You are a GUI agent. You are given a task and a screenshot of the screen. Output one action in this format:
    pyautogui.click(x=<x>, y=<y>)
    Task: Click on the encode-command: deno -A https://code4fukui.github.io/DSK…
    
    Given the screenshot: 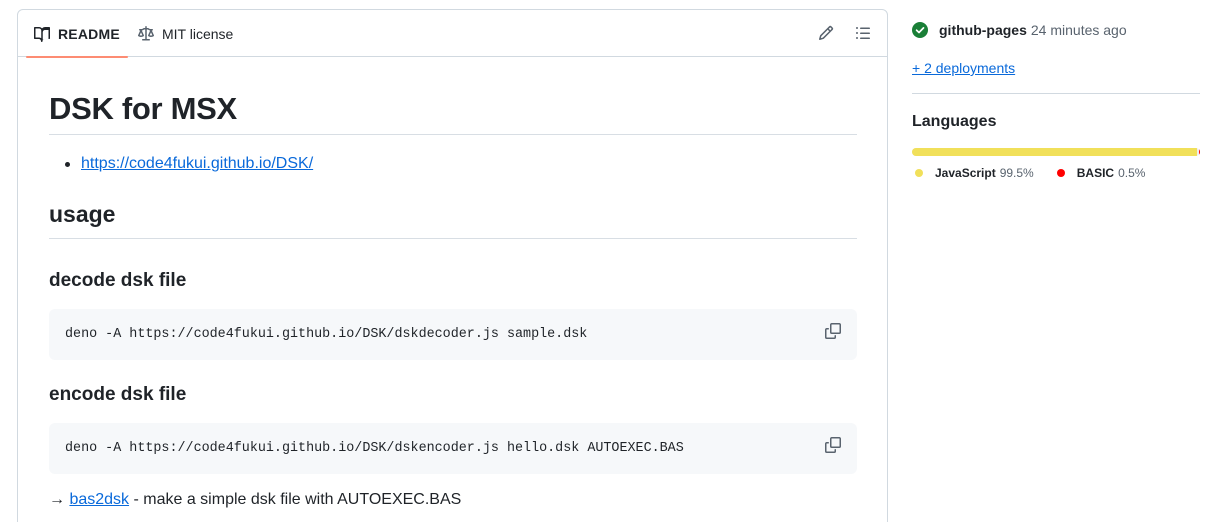 What is the action you would take?
    pyautogui.click(x=374, y=448)
    